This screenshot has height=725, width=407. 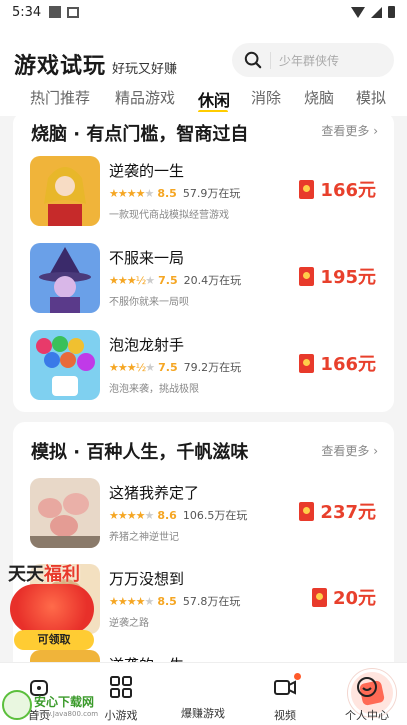 I want to click on daily-bonus-widget: 天天福利 可领取, so click(x=54, y=606).